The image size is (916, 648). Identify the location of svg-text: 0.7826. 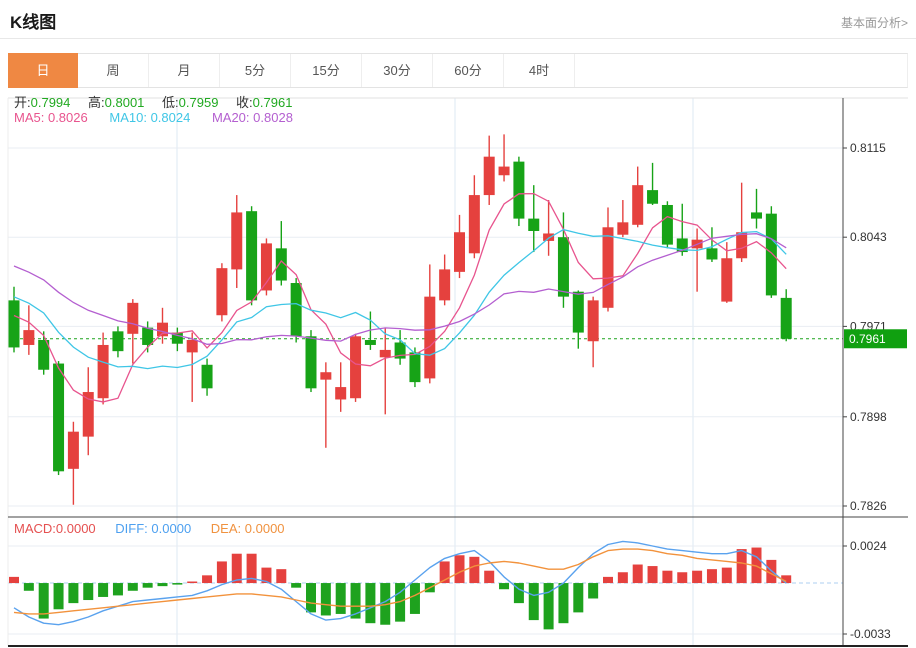
(868, 506).